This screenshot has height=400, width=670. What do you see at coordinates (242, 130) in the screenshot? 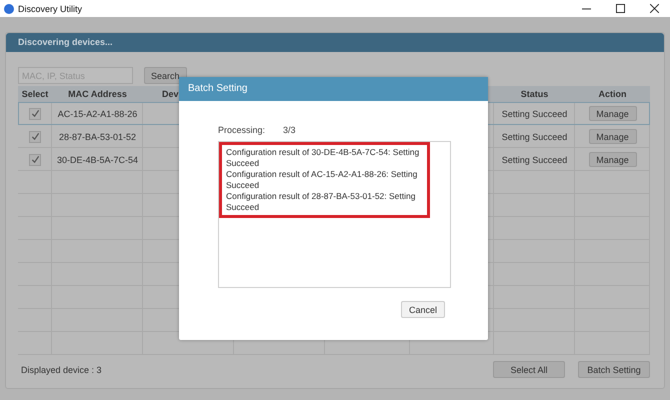
I see `progress-label: Processing:` at bounding box center [242, 130].